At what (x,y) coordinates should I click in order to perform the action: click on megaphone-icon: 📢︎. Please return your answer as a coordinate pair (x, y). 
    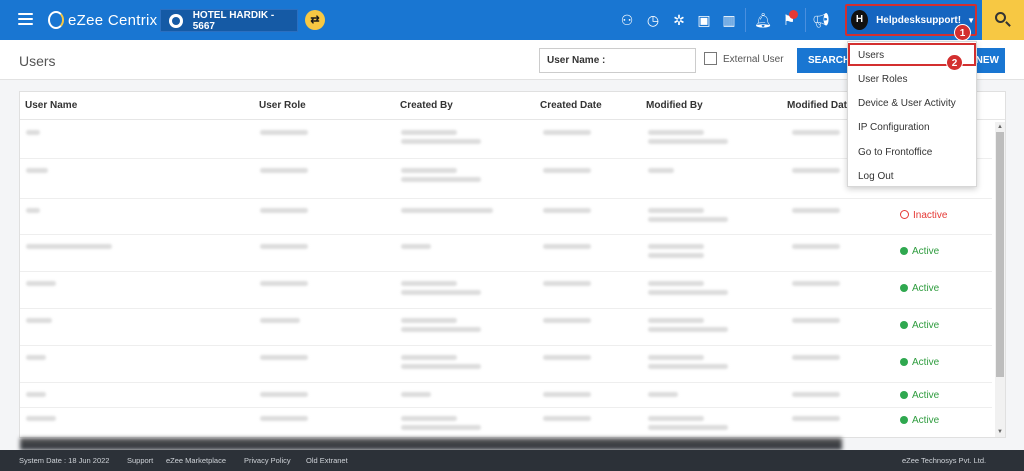
    Looking at the image, I should click on (821, 20).